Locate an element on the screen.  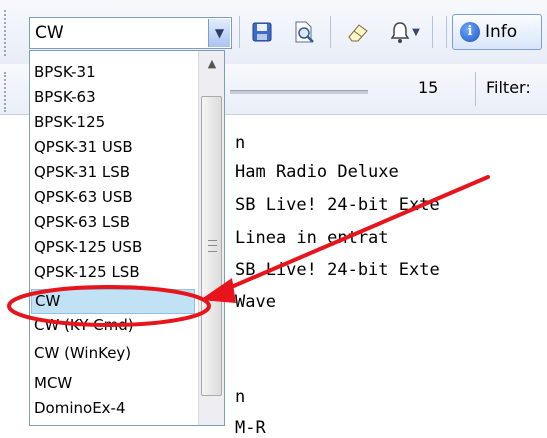
level-value: 15 is located at coordinates (428, 87).